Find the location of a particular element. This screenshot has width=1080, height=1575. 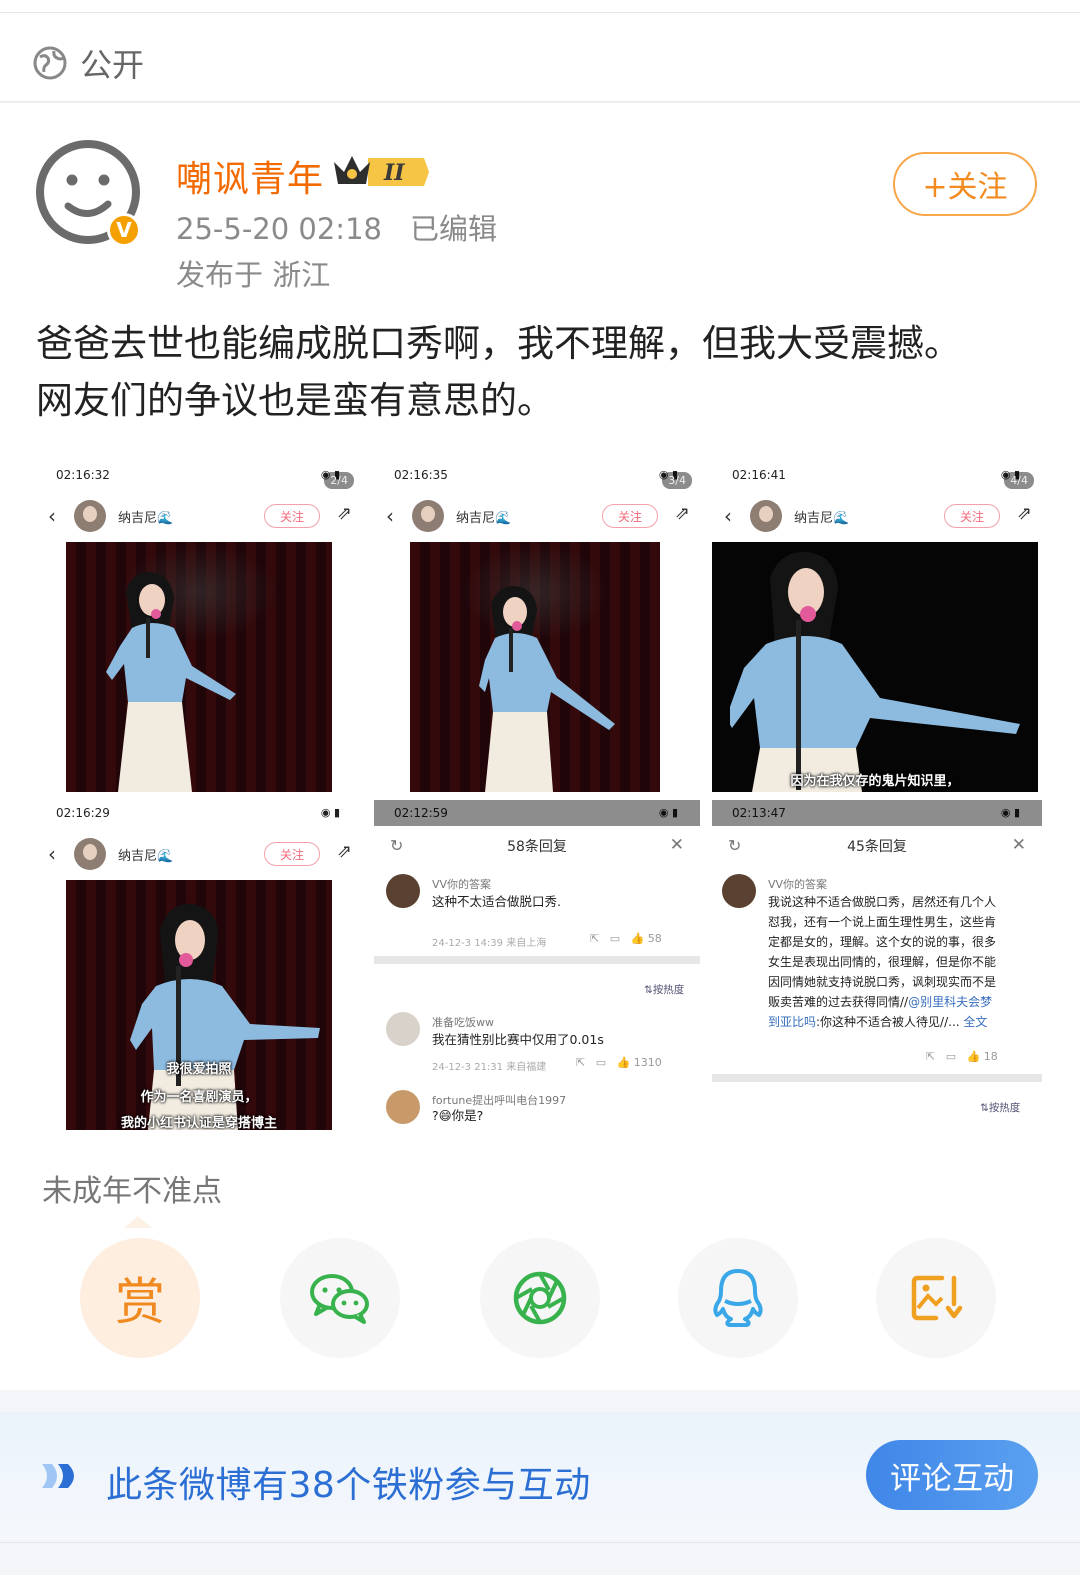

post-location: 发布于 浙江 is located at coordinates (253, 275).